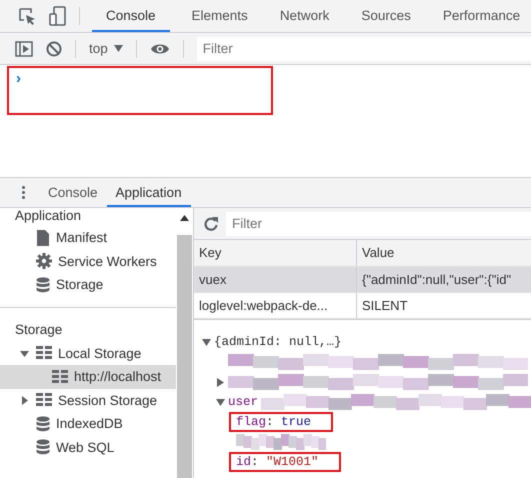 The height and width of the screenshot is (478, 531). I want to click on panel-tab: Elements, so click(220, 16).